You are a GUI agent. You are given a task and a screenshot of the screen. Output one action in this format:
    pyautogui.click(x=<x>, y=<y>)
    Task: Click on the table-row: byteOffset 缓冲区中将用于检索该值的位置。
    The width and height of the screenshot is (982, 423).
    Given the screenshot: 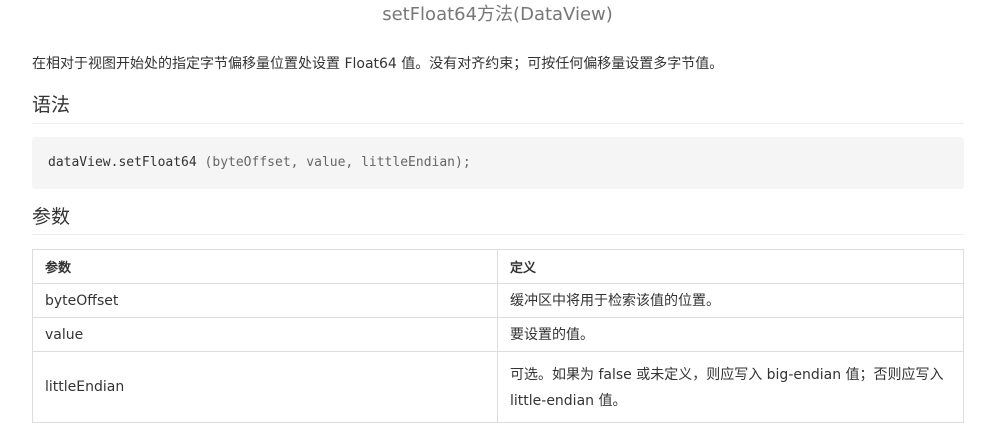 What is the action you would take?
    pyautogui.click(x=498, y=300)
    